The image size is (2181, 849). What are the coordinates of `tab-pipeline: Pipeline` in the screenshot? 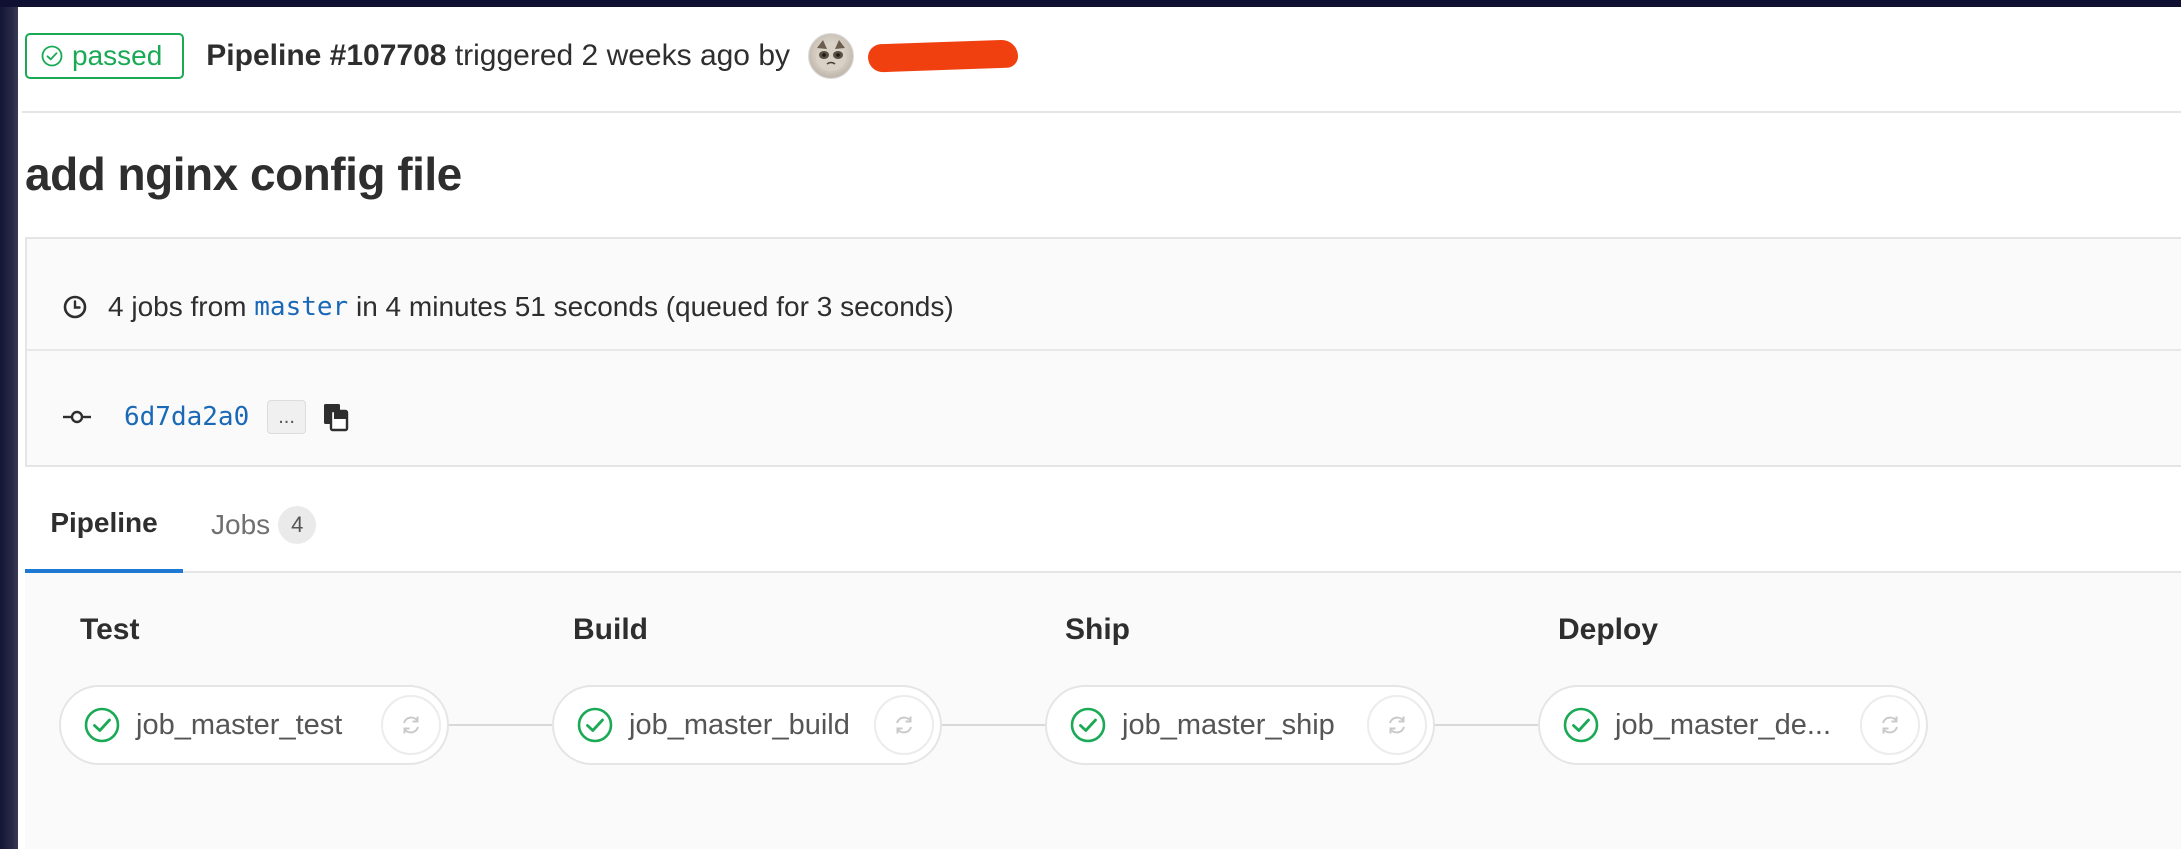 It's located at (104, 525).